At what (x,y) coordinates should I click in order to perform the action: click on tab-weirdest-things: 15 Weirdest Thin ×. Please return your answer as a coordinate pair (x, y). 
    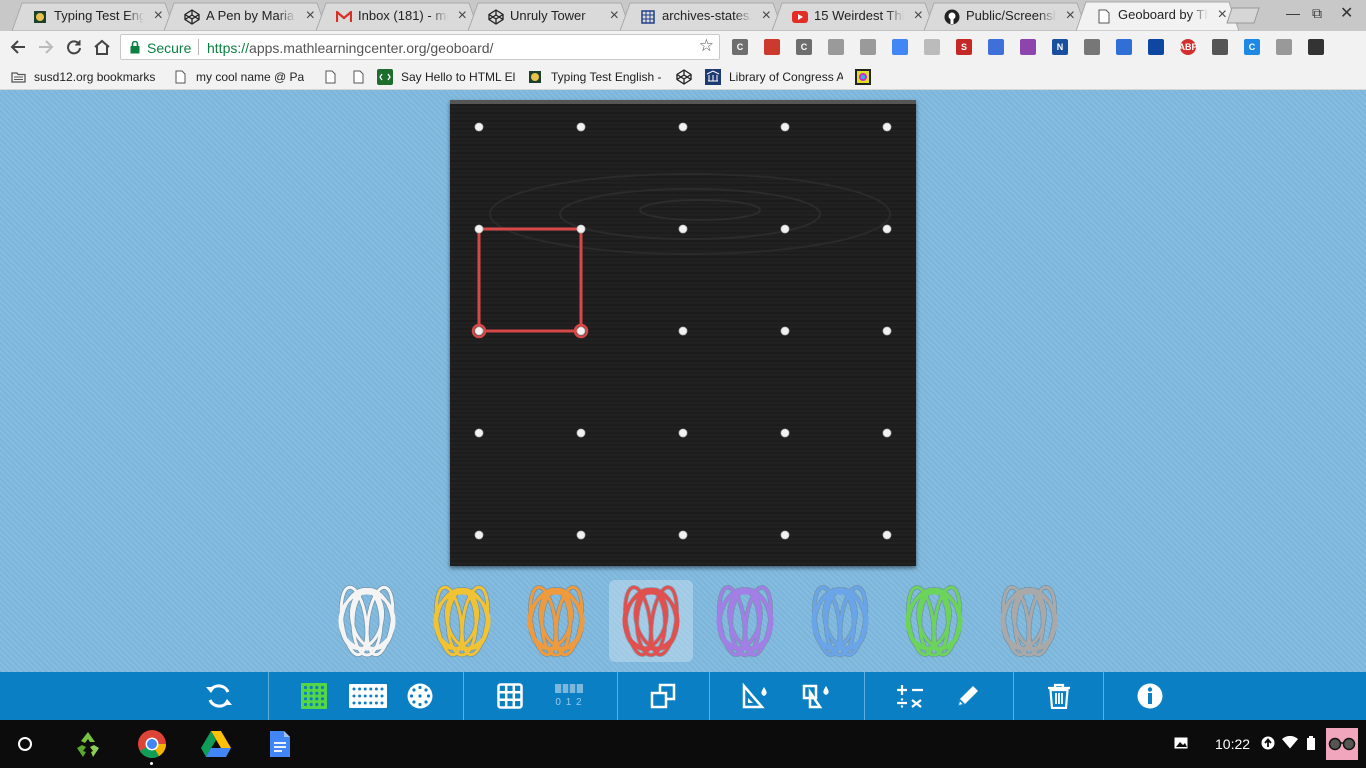
    Looking at the image, I should click on (853, 16).